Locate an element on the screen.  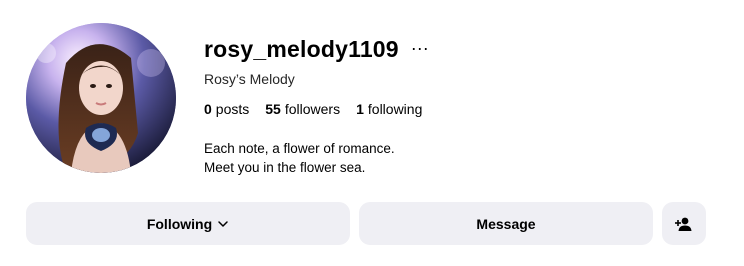
following-count: 1 is located at coordinates (360, 109).